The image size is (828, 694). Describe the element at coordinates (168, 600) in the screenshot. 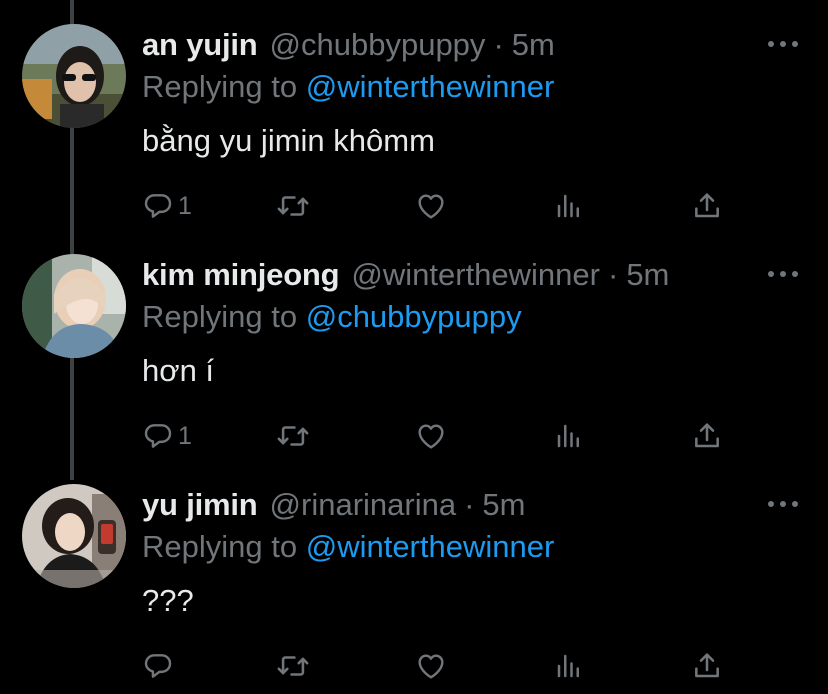

I see `tweet-text: ???` at that location.